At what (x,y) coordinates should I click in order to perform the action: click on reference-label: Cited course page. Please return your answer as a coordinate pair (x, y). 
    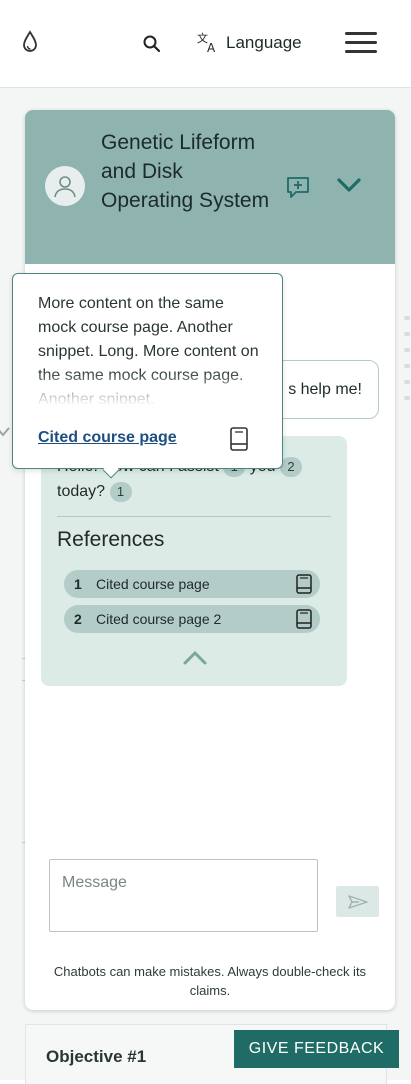
    Looking at the image, I should click on (153, 584).